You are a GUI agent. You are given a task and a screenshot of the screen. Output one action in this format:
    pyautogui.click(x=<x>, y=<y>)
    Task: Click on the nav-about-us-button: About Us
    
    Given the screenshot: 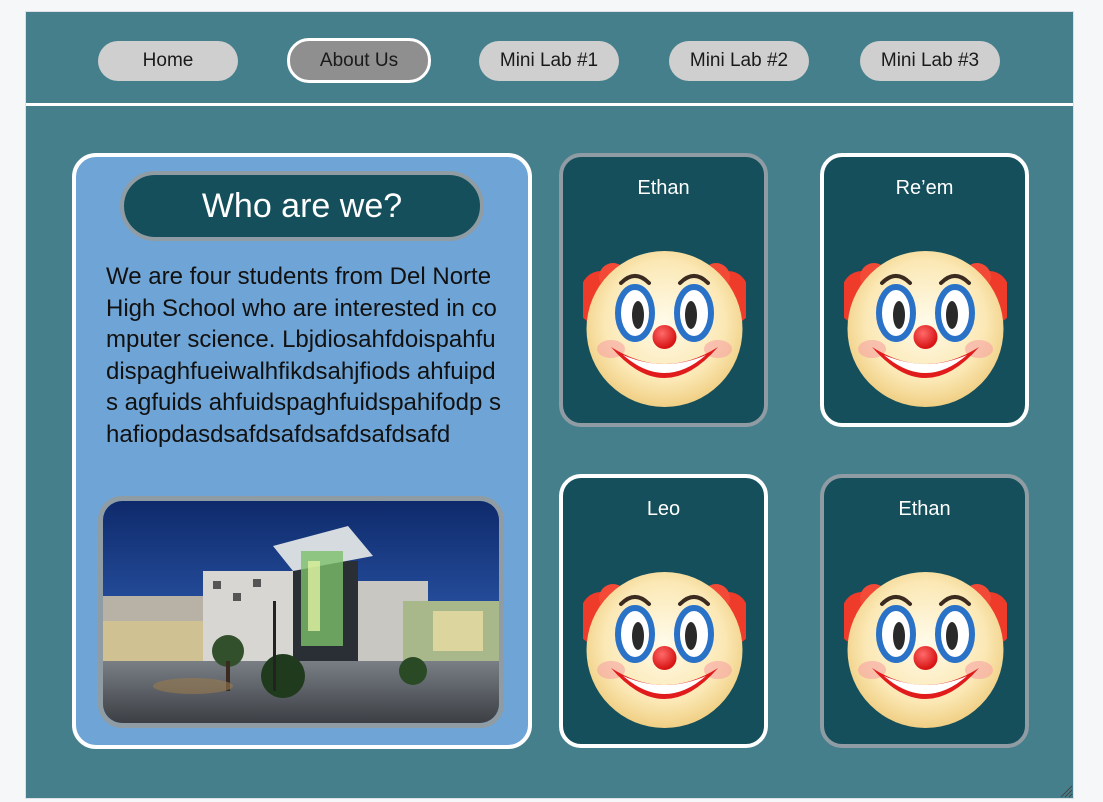 What is the action you would take?
    pyautogui.click(x=359, y=60)
    